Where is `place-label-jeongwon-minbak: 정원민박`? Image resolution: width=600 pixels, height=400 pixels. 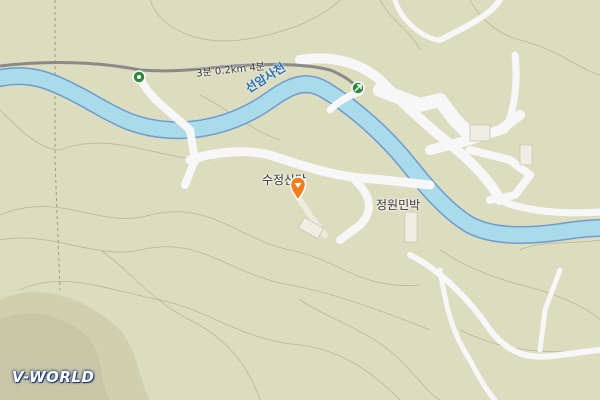 place-label-jeongwon-minbak: 정원민박 is located at coordinates (398, 204).